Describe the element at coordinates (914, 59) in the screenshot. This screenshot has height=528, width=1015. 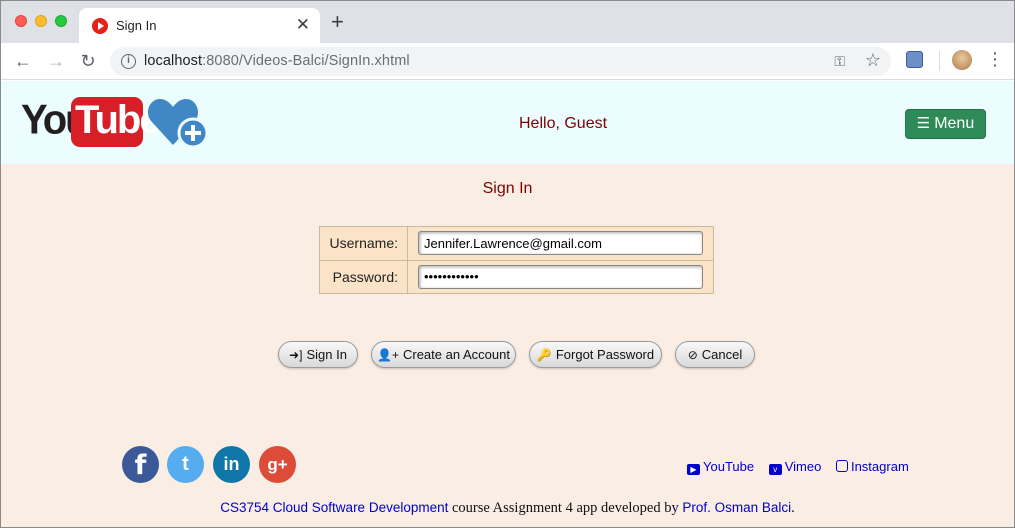
I see `extension-icon` at that location.